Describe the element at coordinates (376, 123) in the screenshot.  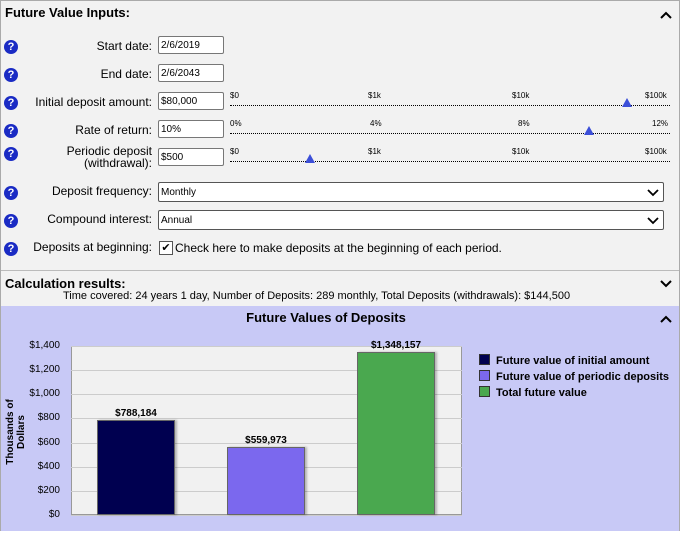
I see `slider-tick-label: 4%` at that location.